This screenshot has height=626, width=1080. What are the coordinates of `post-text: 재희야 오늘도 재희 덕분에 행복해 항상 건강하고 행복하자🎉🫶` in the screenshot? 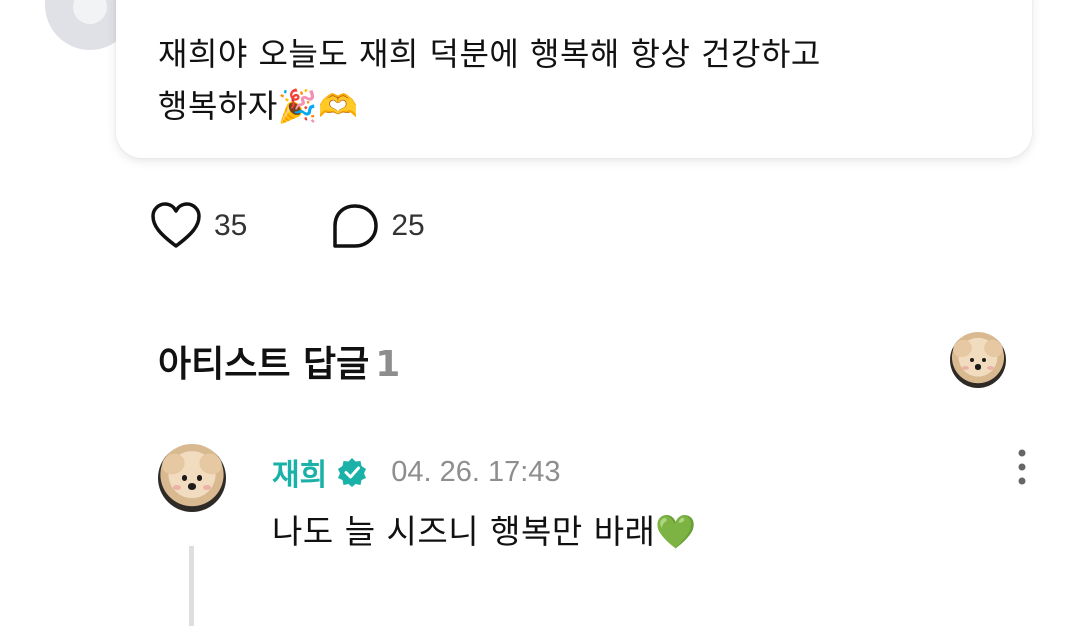 It's located at (578, 80).